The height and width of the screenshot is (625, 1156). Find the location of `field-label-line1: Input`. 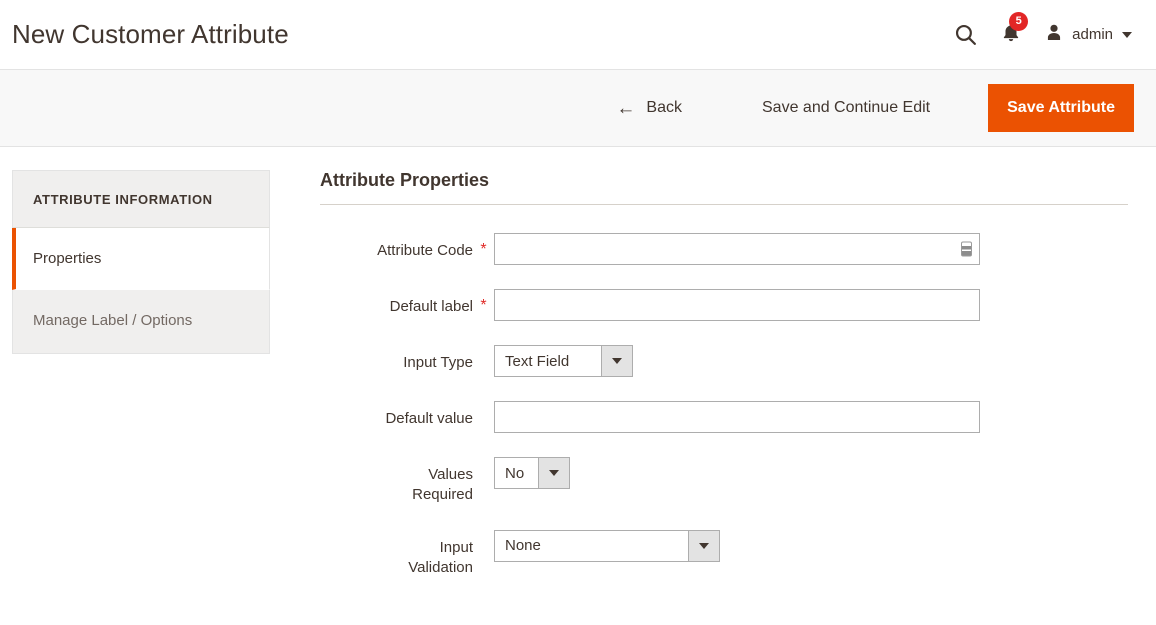

field-label-line1: Input is located at coordinates (456, 547).